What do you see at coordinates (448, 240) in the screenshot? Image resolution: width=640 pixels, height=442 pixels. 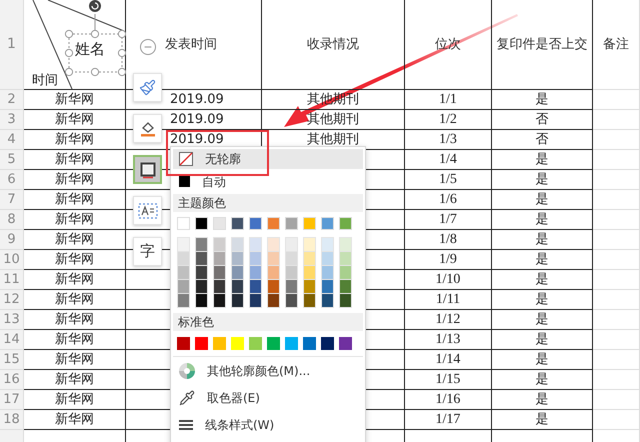 I see `table-cell: 1/8` at bounding box center [448, 240].